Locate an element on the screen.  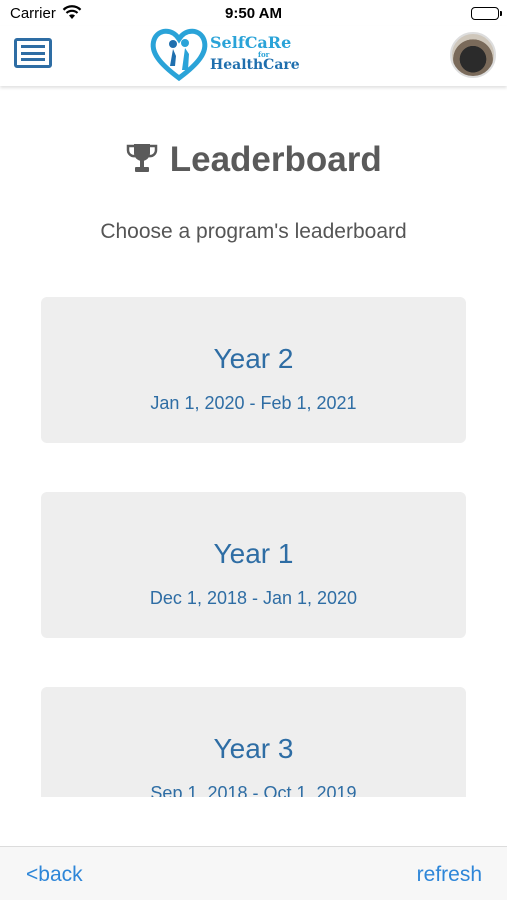
page-title: Leaderboard is located at coordinates (275, 159).